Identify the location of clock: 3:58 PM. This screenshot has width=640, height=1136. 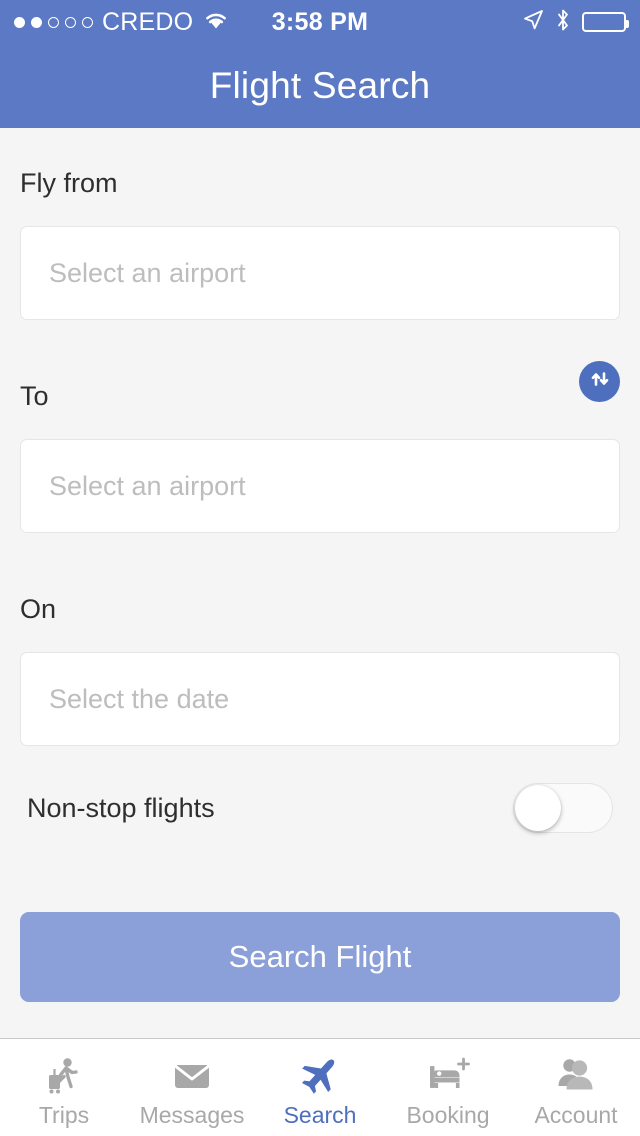
(320, 21).